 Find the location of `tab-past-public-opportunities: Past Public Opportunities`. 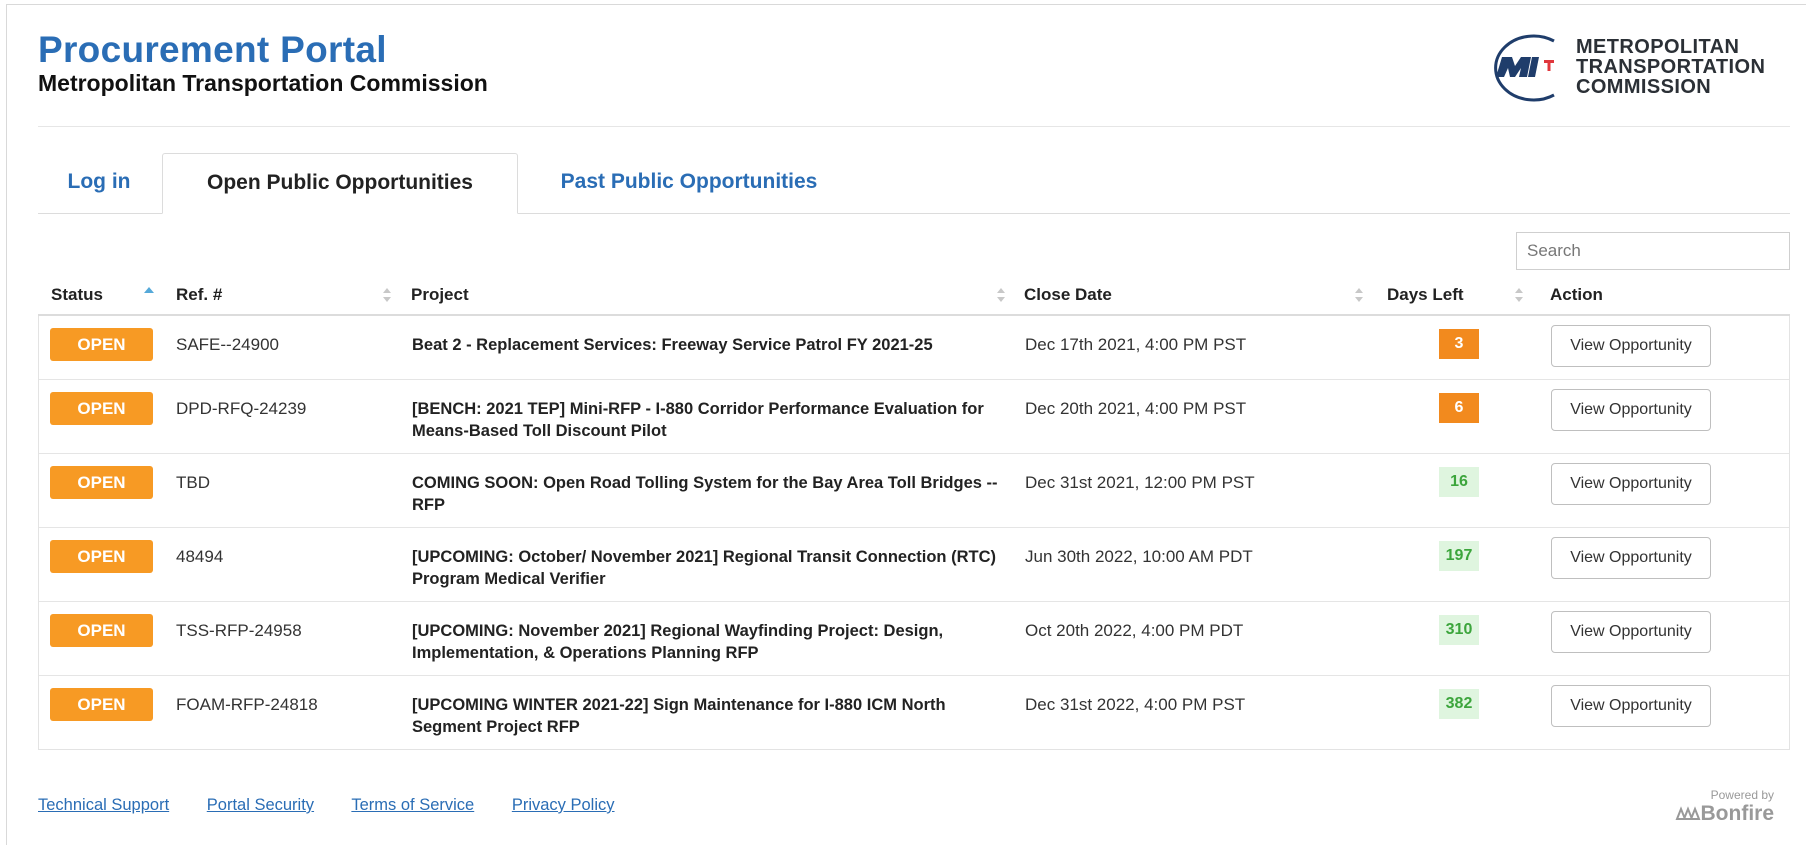

tab-past-public-opportunities: Past Public Opportunities is located at coordinates (689, 183).